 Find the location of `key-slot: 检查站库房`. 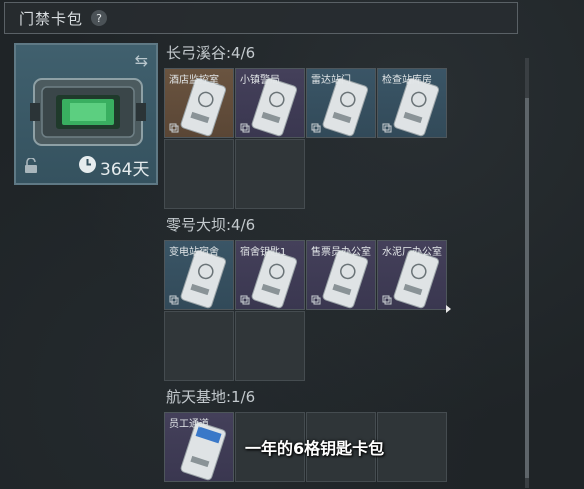

key-slot: 检查站库房 is located at coordinates (412, 103).